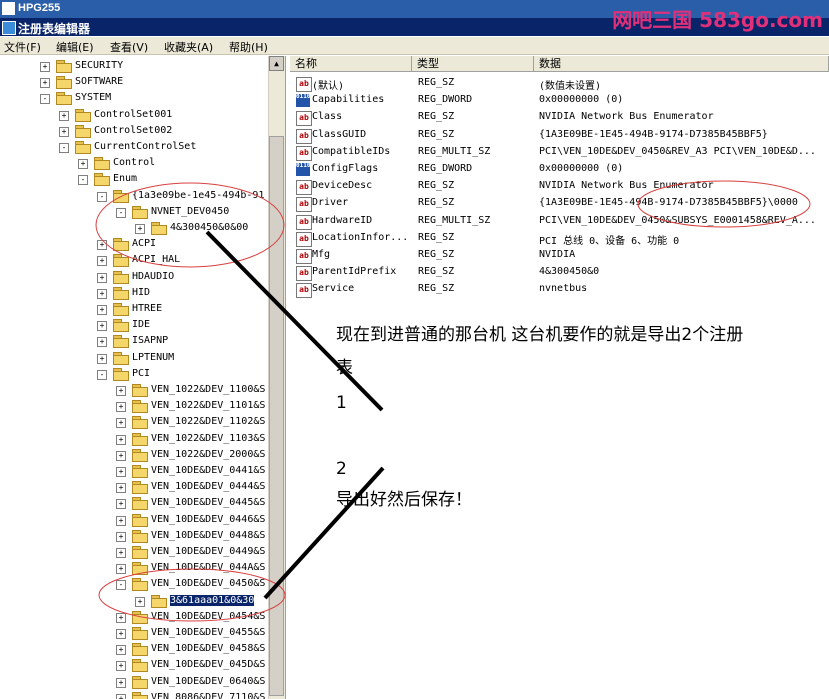  What do you see at coordinates (190, 225) in the screenshot?
I see `highlight-ellipse-nvnet` at bounding box center [190, 225].